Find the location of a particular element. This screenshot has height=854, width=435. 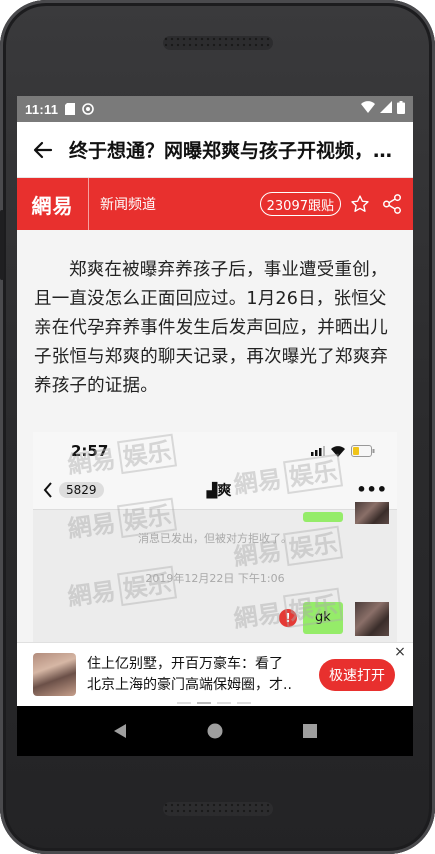

app-bar: 终于想通？网曝郑爽与孩子开视频，疑似重新接受孩子 is located at coordinates (215, 150).